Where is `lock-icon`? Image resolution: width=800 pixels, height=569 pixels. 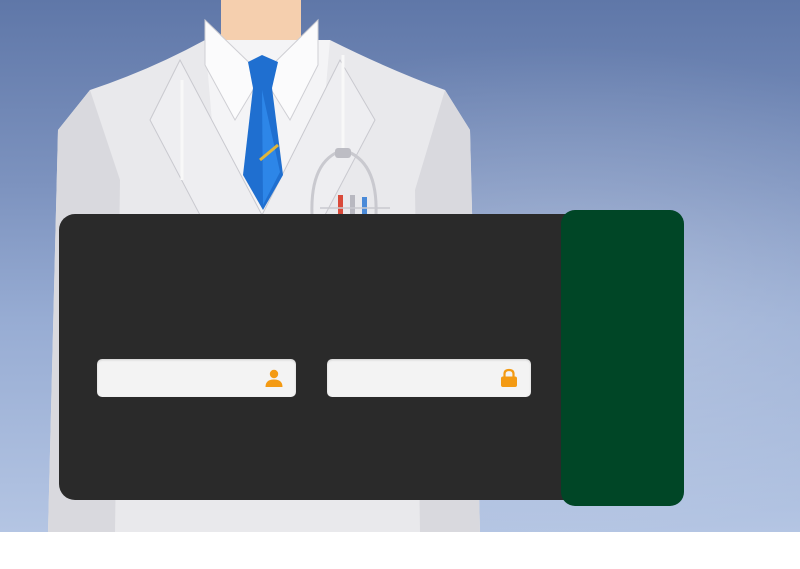 lock-icon is located at coordinates (509, 377).